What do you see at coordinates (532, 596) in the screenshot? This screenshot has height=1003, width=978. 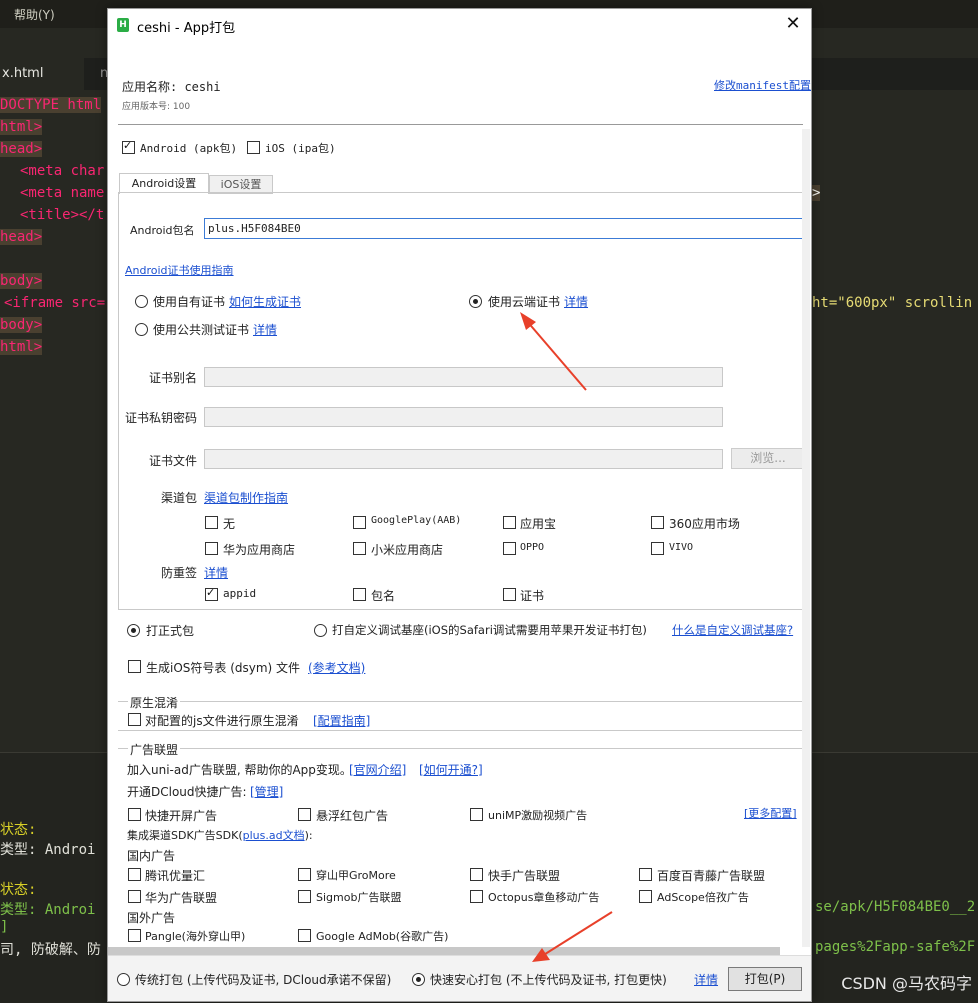 I see `anti-tamper-option-label: 证书` at bounding box center [532, 596].